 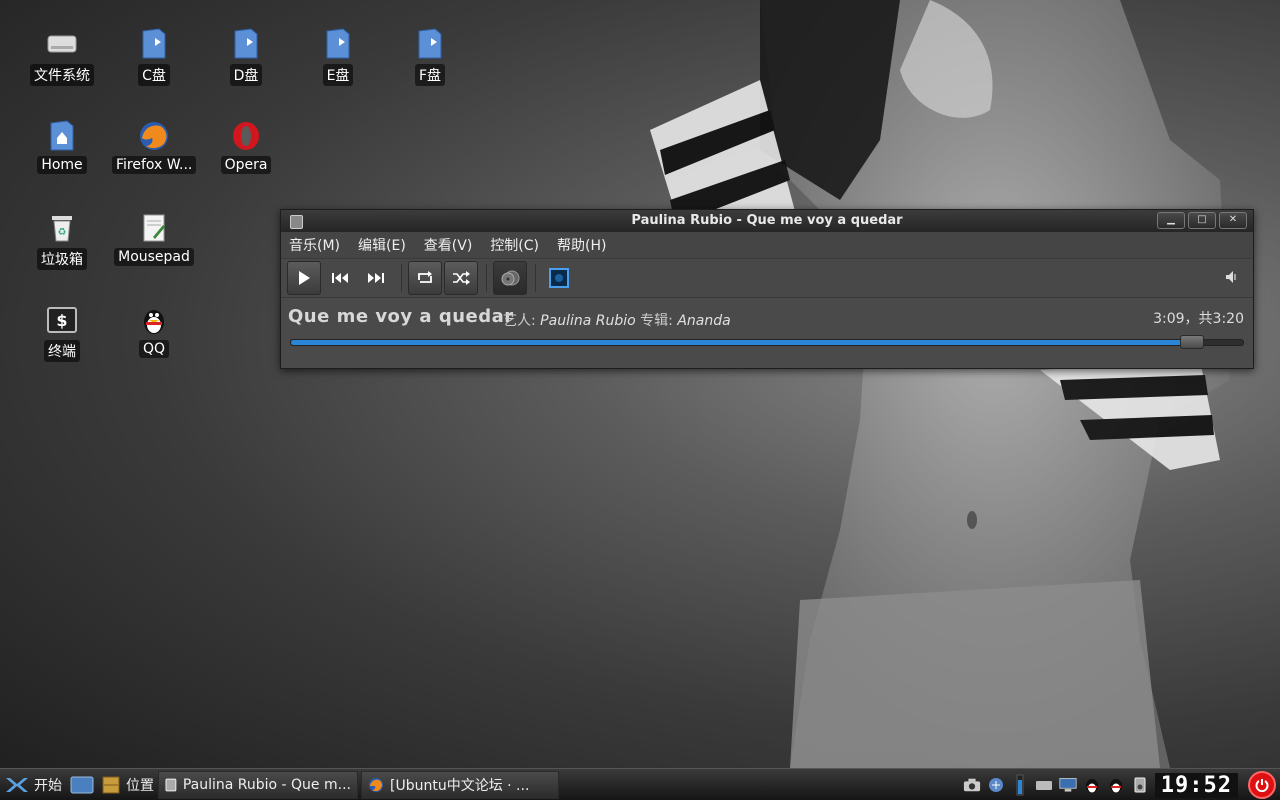 I want to click on volume-button, so click(x=1232, y=278).